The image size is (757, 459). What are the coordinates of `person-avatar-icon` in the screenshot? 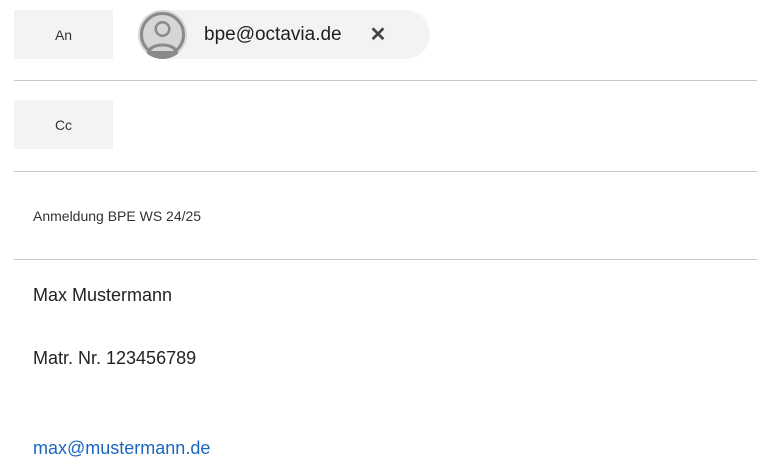 It's located at (162, 34).